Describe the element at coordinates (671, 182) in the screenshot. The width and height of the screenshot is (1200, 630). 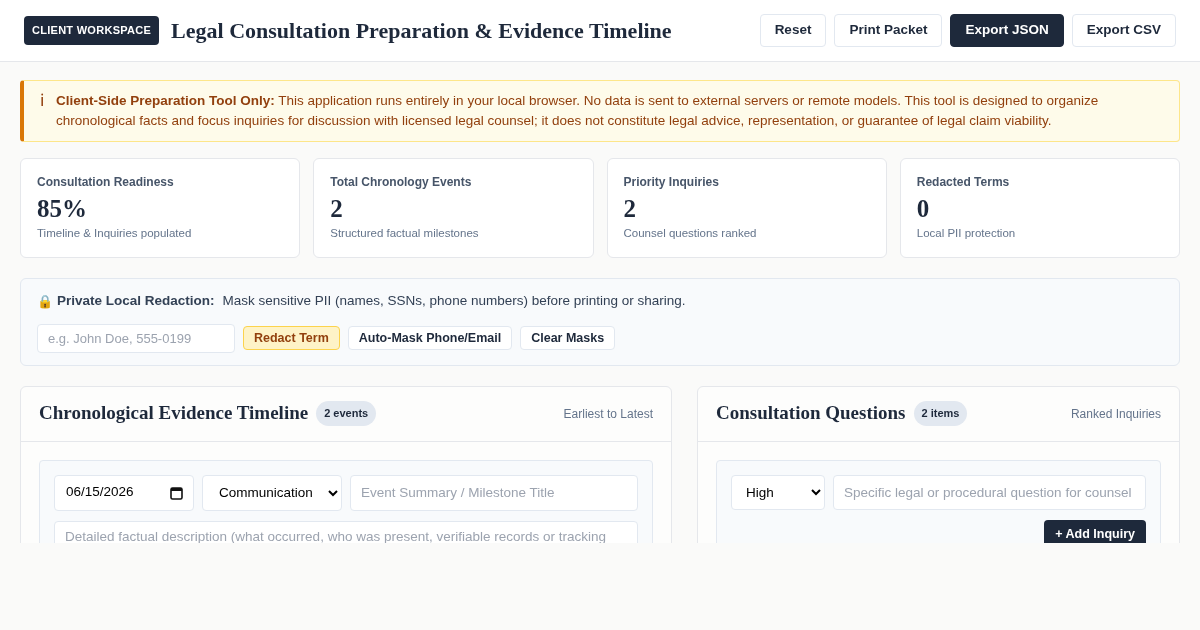
I see `stat-label: Priority Inquiries` at that location.